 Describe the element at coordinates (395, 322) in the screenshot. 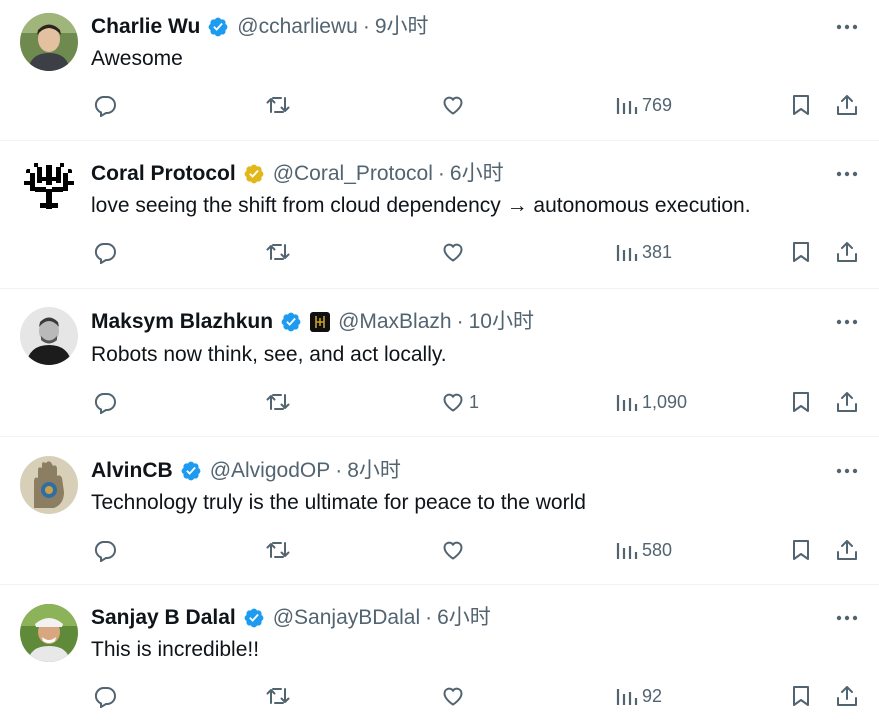

I see `author-handle: @MaxBlazh` at that location.